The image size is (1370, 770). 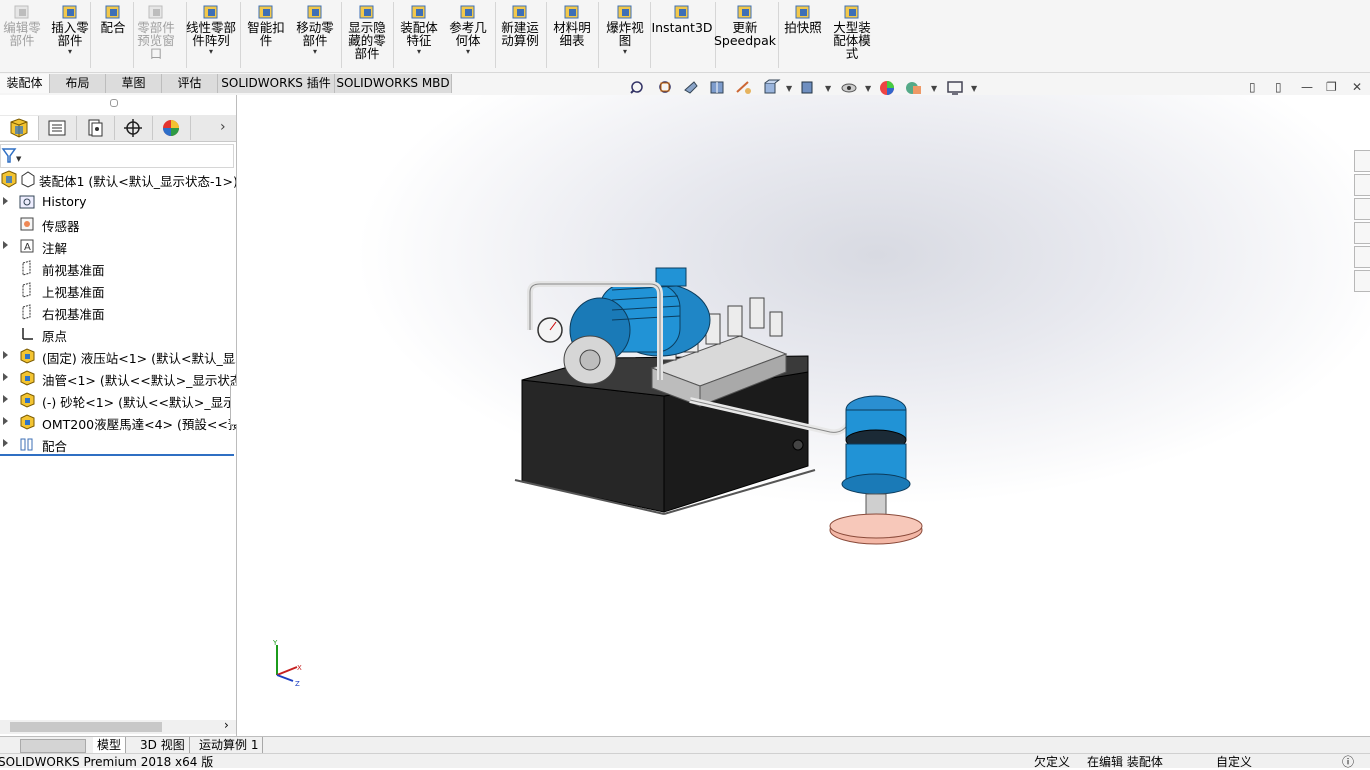 What do you see at coordinates (118, 202) in the screenshot?
I see `tree-item: History` at bounding box center [118, 202].